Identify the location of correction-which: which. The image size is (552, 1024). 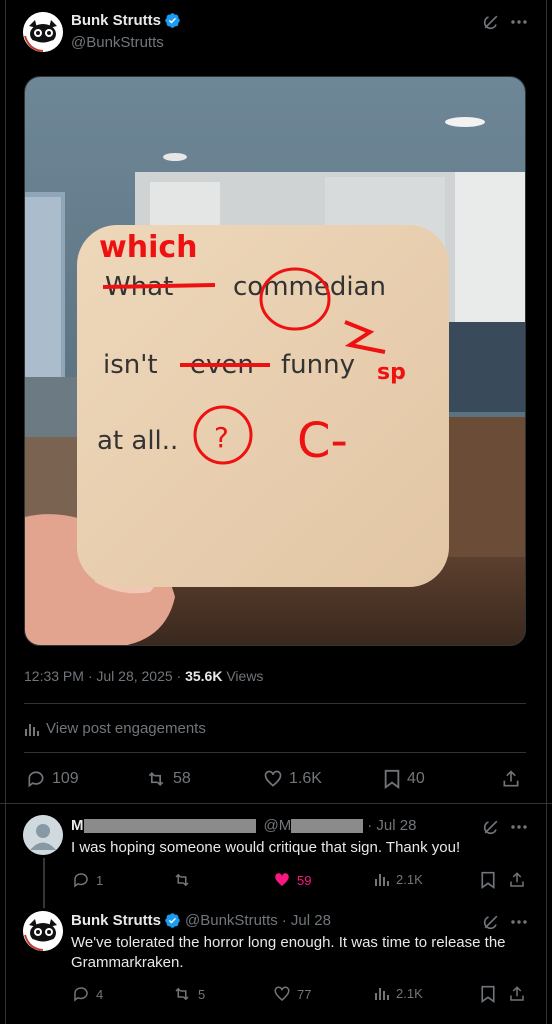
(148, 247).